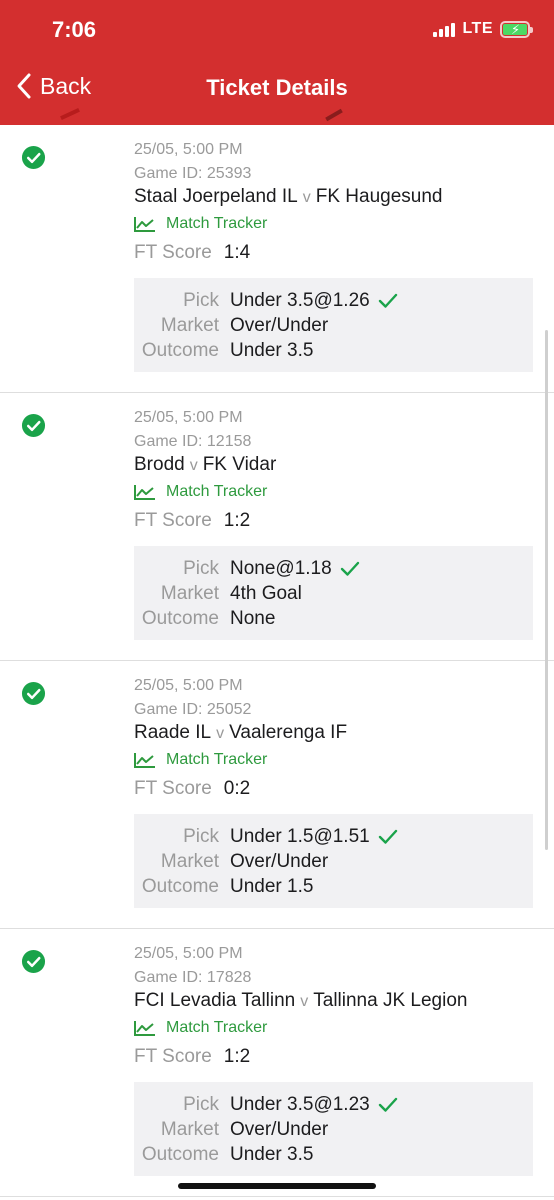  I want to click on game-id: Game ID: 12158, so click(193, 441).